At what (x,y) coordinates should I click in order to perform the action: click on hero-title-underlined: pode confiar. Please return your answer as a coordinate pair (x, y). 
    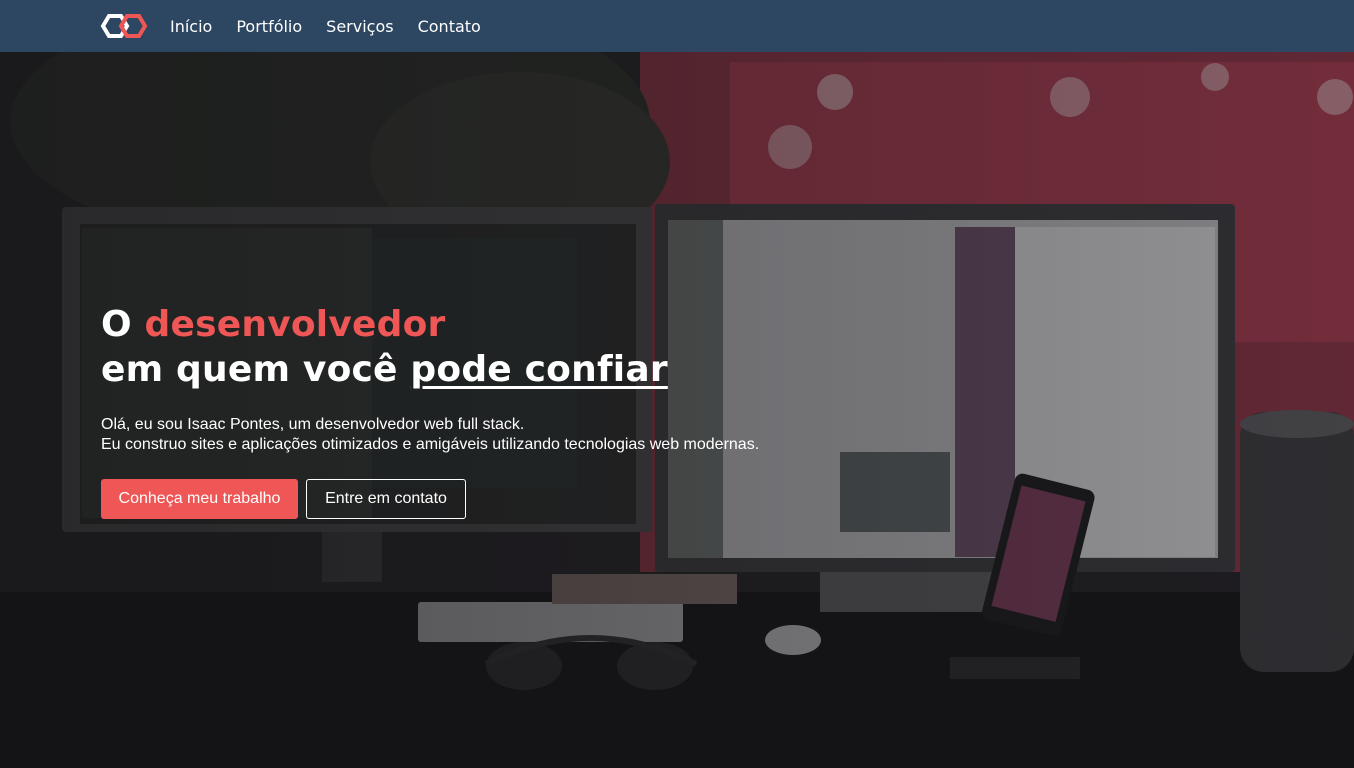
    Looking at the image, I should click on (539, 369).